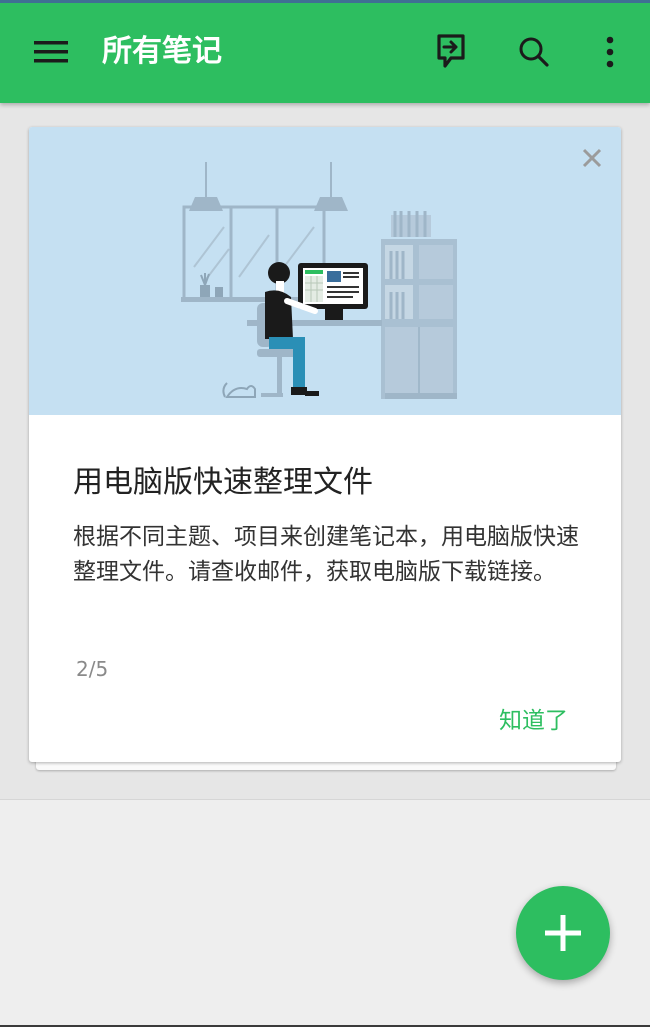 The image size is (650, 1027). I want to click on close-tip-button, so click(592, 158).